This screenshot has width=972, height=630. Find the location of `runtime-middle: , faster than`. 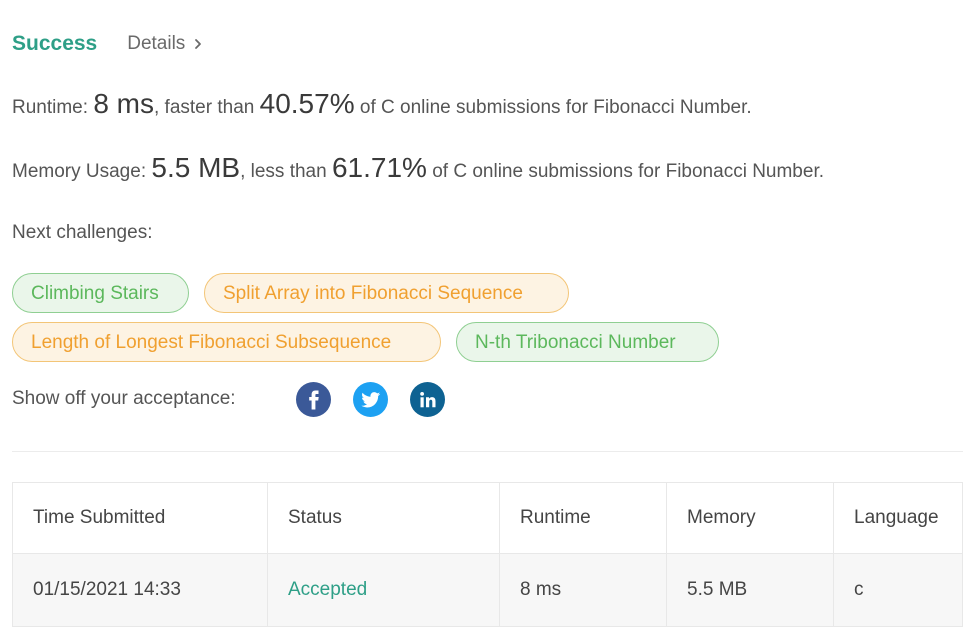

runtime-middle: , faster than is located at coordinates (207, 107).